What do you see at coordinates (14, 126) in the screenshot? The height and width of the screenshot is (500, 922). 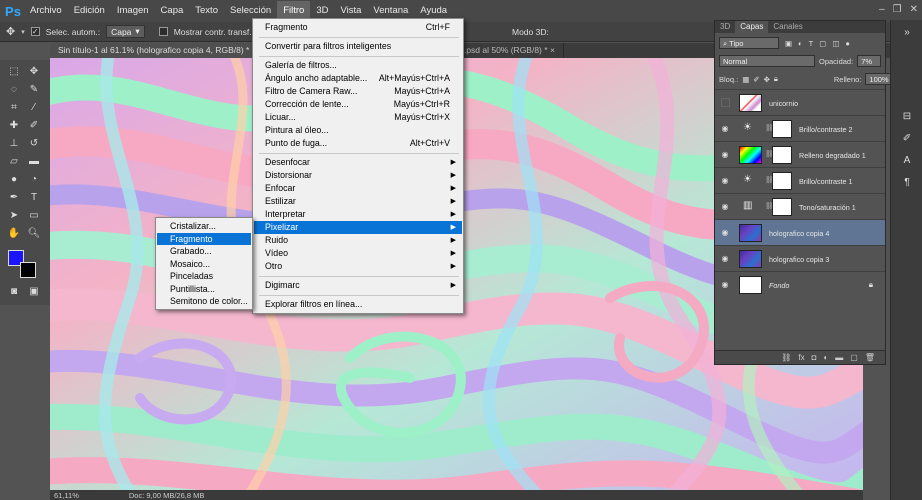 I see `healing-brush-icon: ✚` at bounding box center [14, 126].